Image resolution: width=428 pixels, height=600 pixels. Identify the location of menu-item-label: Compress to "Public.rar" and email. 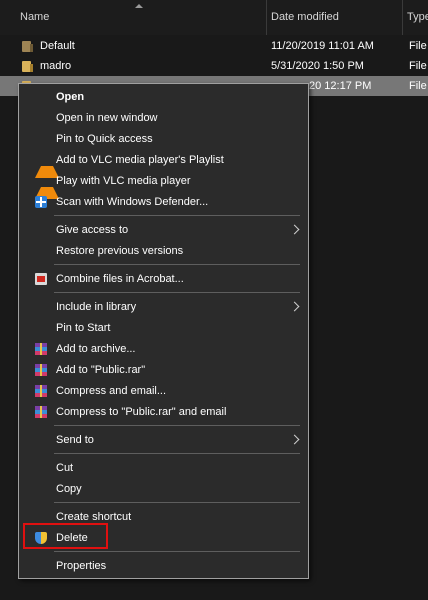
(141, 412).